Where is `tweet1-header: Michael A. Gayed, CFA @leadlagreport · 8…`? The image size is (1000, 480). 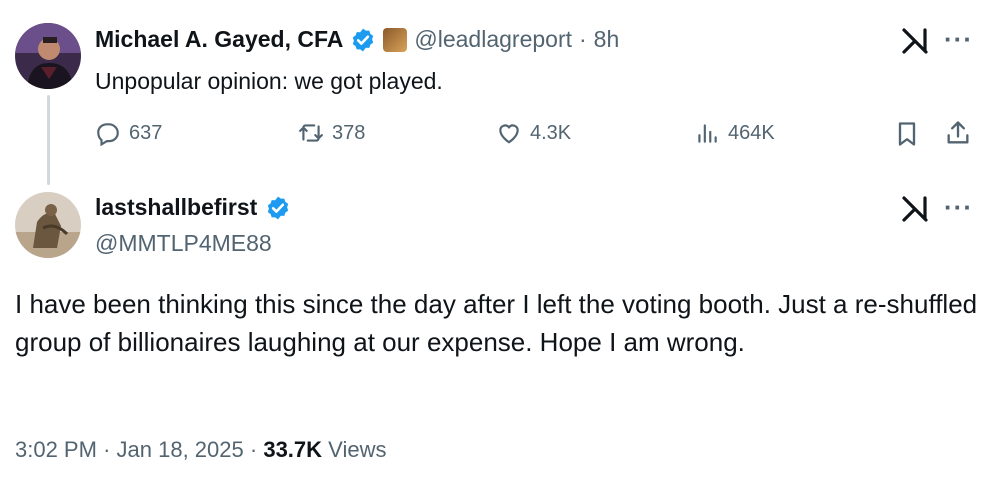
tweet1-header: Michael A. Gayed, CFA @leadlagreport · 8… is located at coordinates (357, 39).